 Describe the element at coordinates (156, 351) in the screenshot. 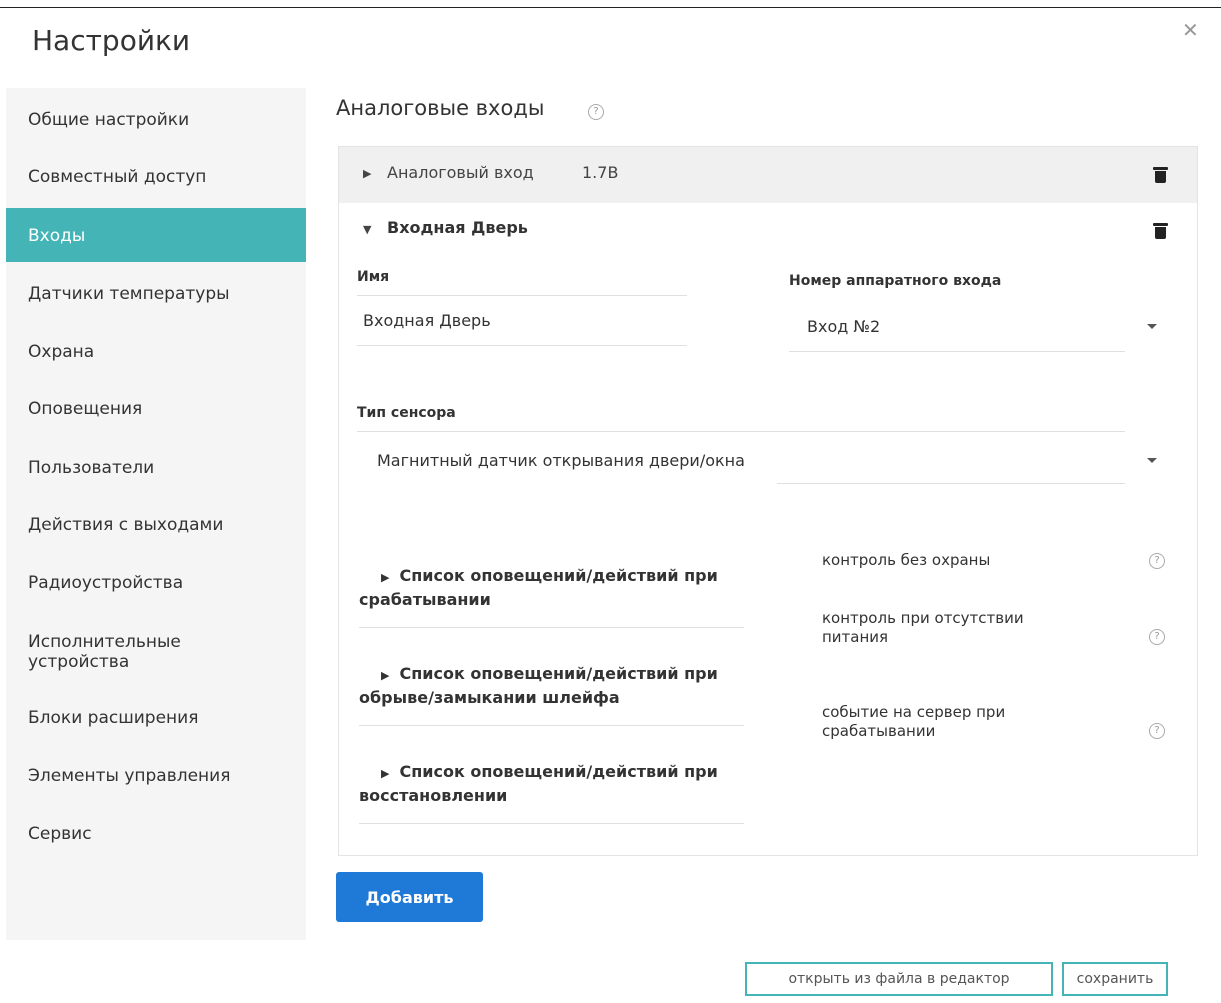

I see `sidebar-item-security: Охрана` at that location.